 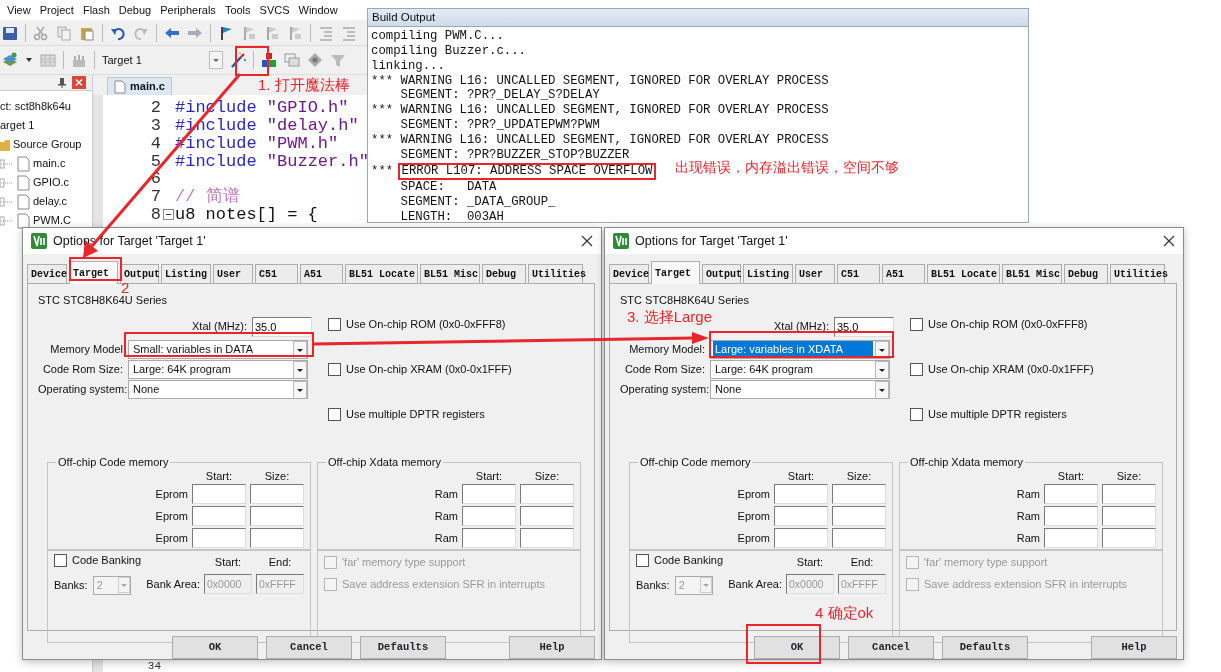 I want to click on tree-item: Source Group, so click(x=47, y=144).